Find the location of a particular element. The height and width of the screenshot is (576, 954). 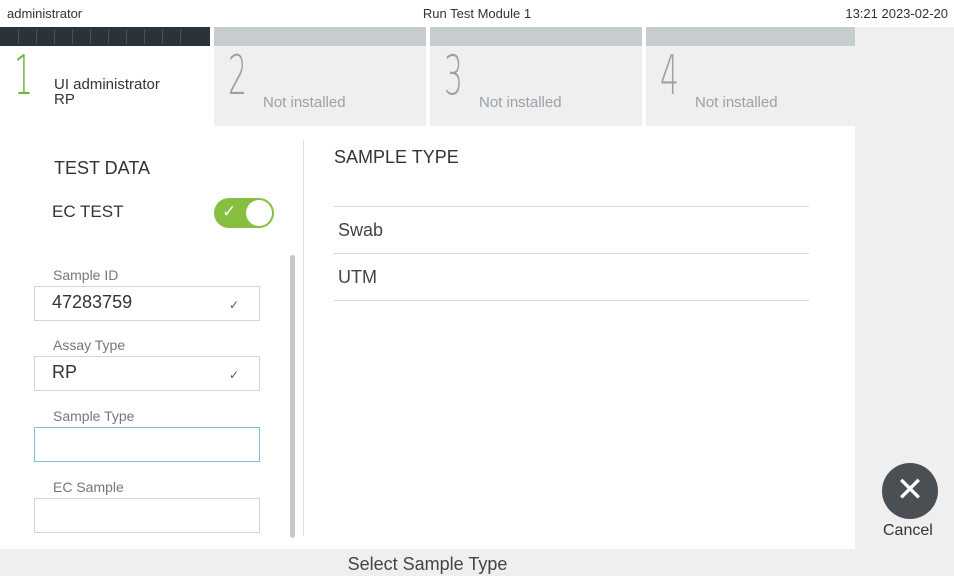

toggle-knob is located at coordinates (259, 213).